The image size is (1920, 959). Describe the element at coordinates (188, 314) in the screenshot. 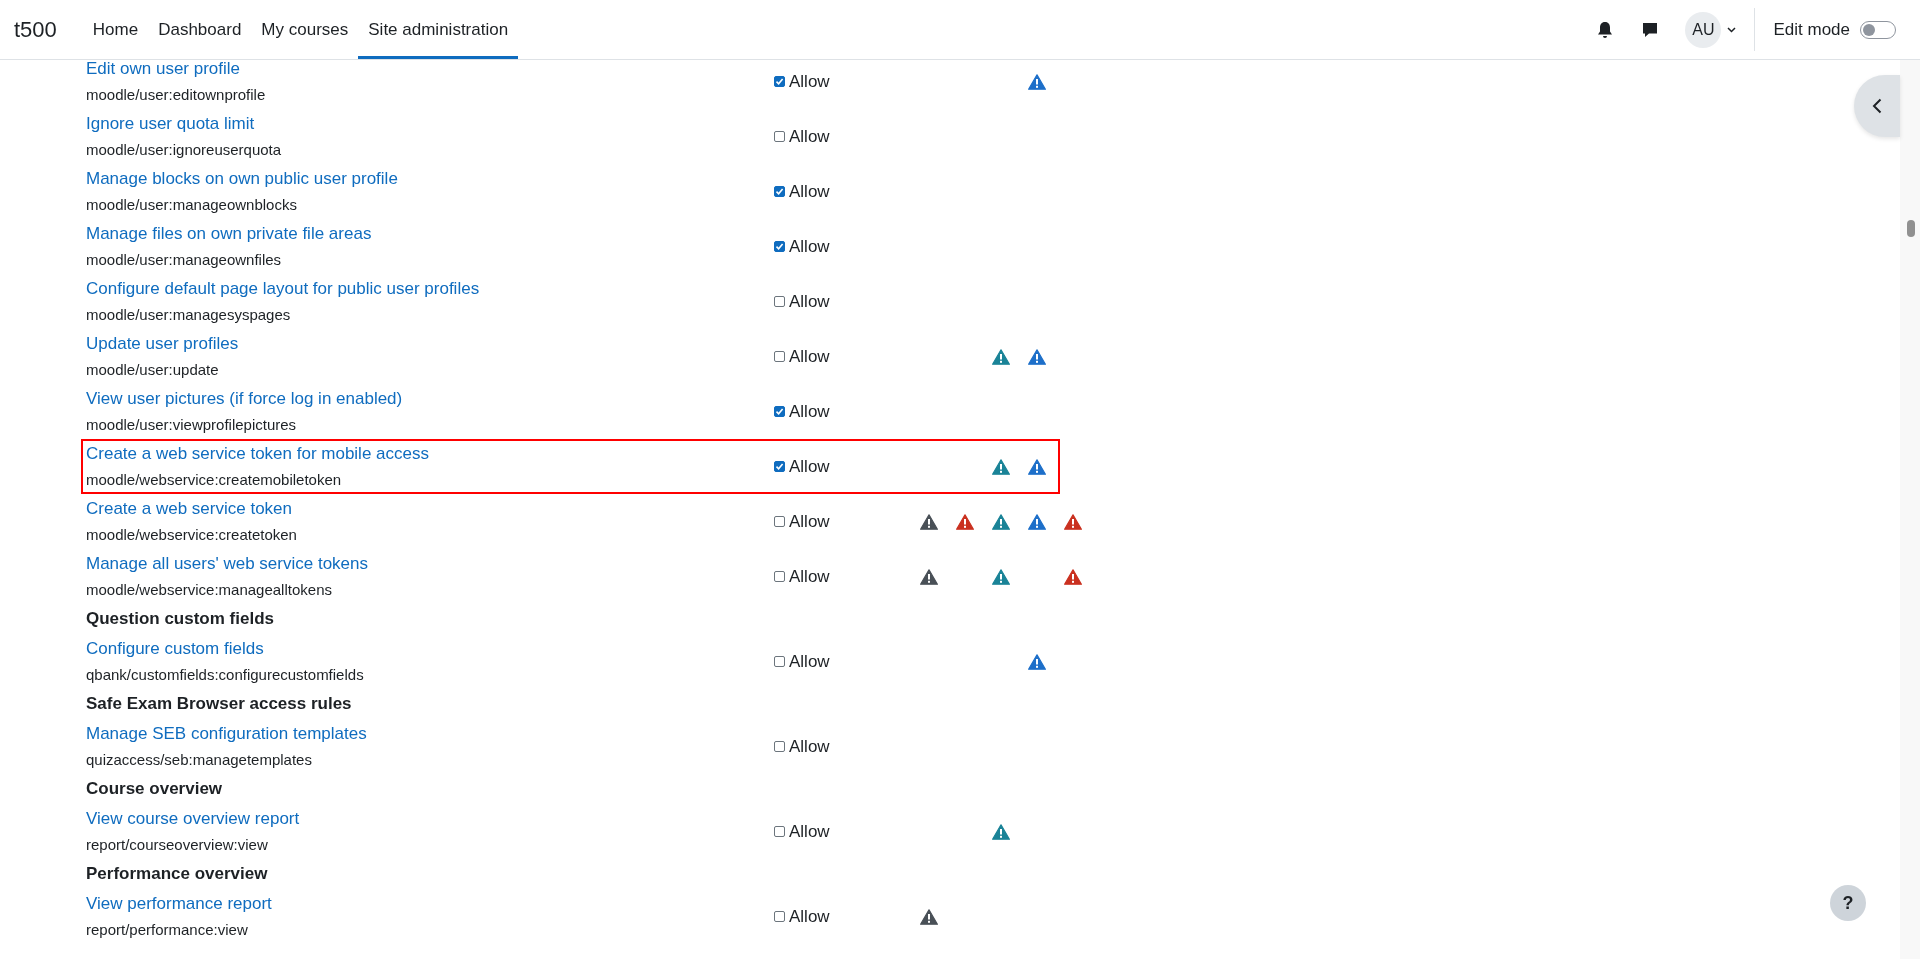

I see `capability-name: moodle/user:managesyspages` at that location.